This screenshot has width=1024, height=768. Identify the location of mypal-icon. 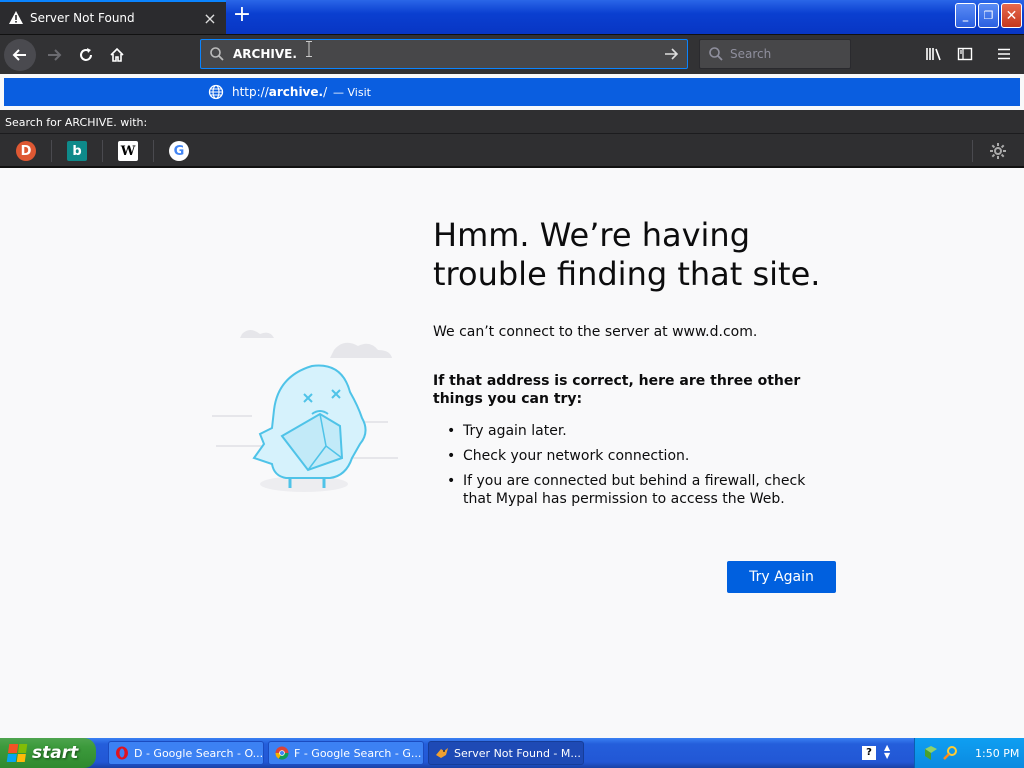
(442, 753).